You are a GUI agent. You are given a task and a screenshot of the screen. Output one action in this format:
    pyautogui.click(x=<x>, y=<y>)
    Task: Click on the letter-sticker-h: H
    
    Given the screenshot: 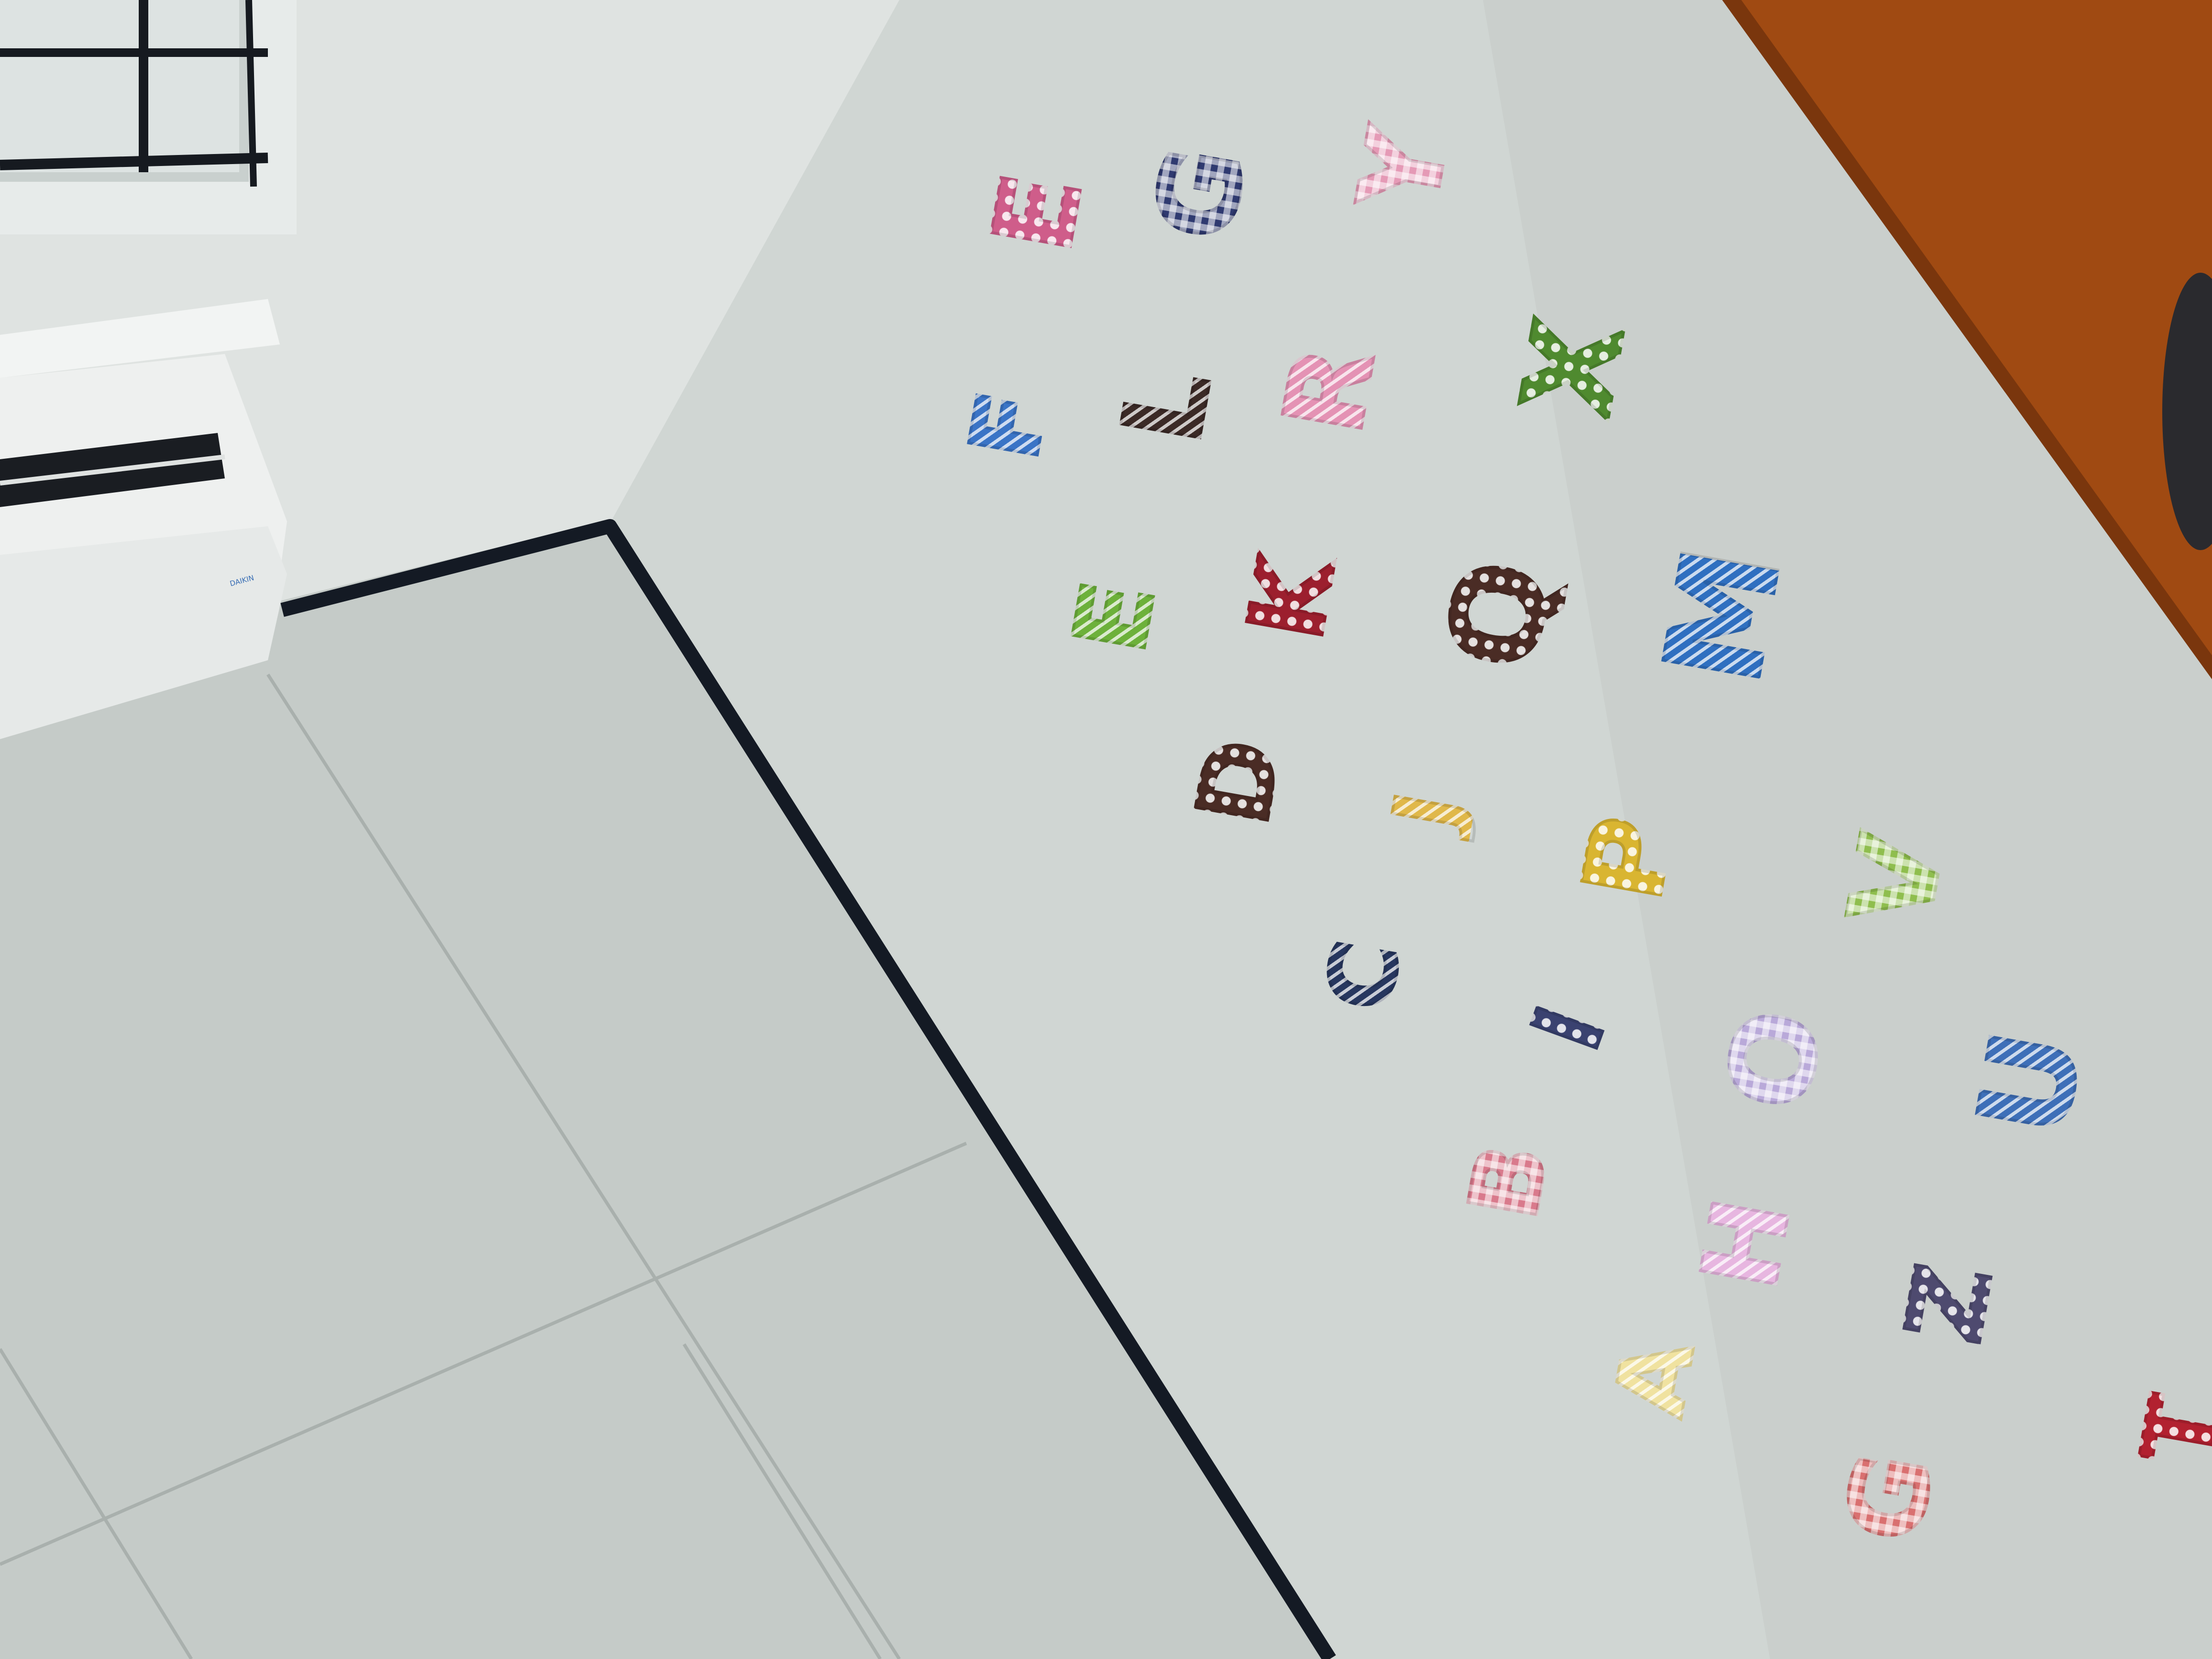 What is the action you would take?
    pyautogui.click(x=1746, y=1243)
    